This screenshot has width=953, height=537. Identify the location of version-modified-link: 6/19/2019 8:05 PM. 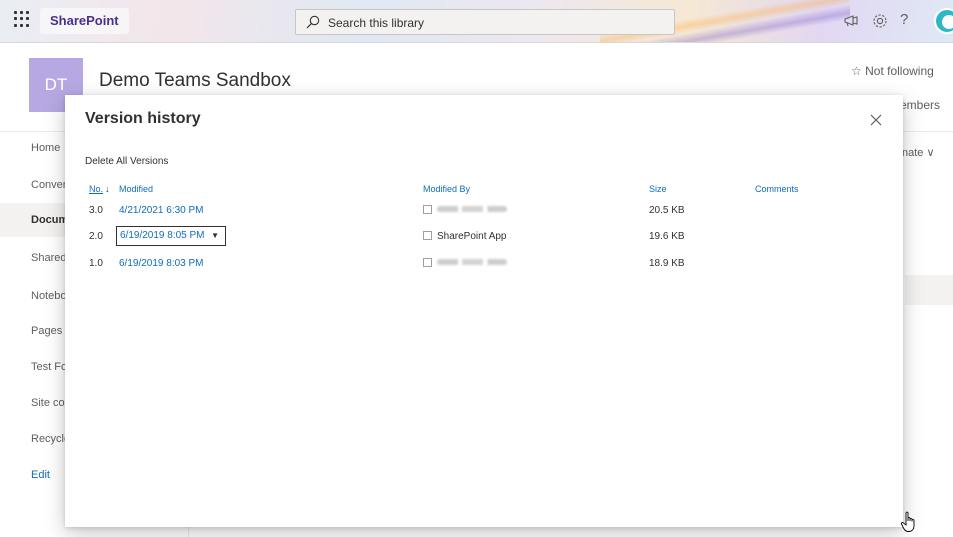
(162, 235).